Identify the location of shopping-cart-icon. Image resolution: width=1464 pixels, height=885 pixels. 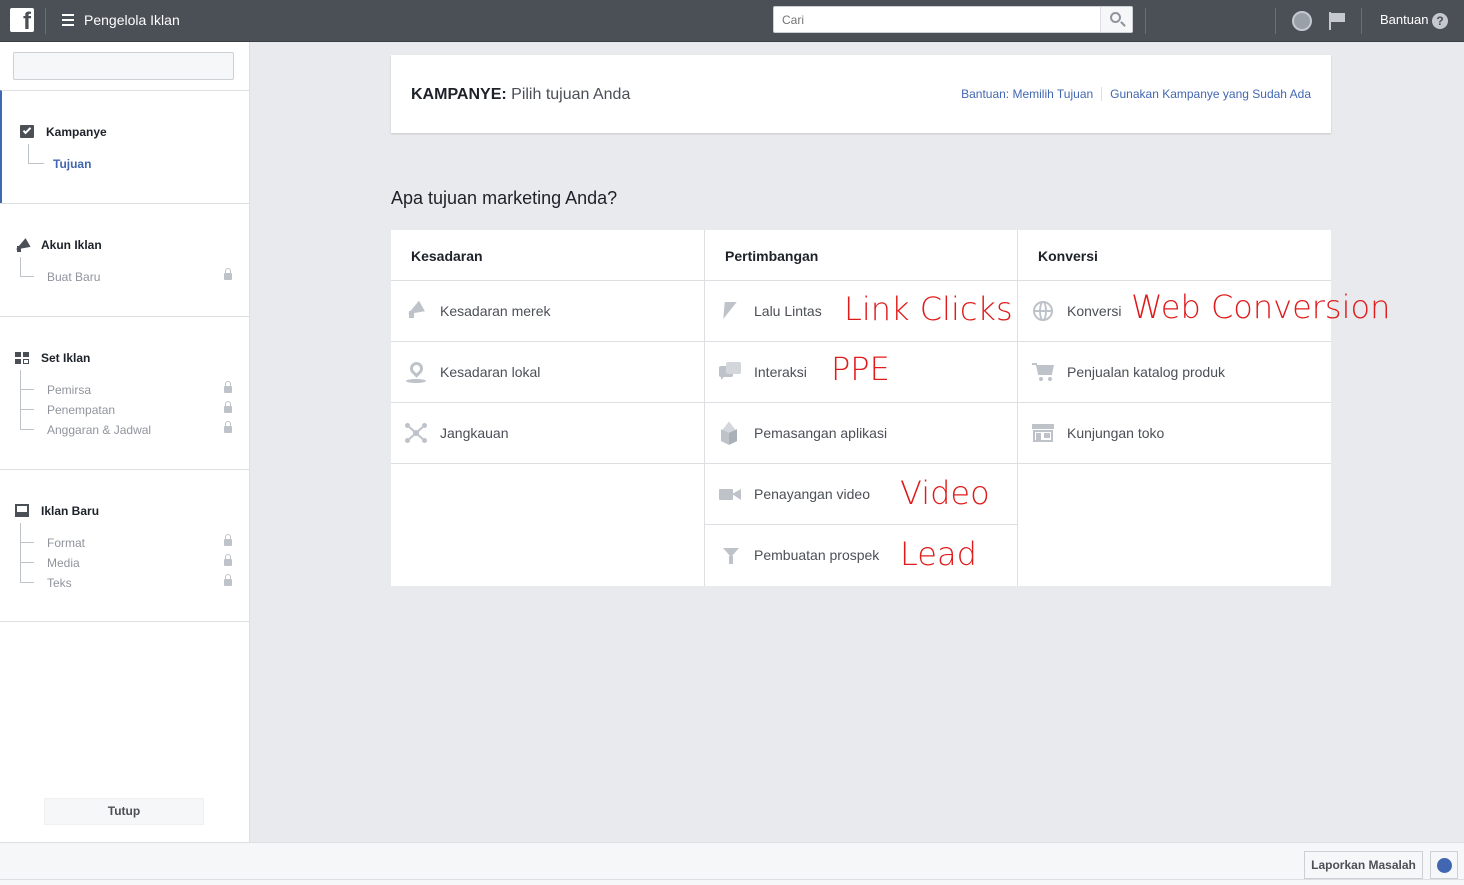
(1043, 372).